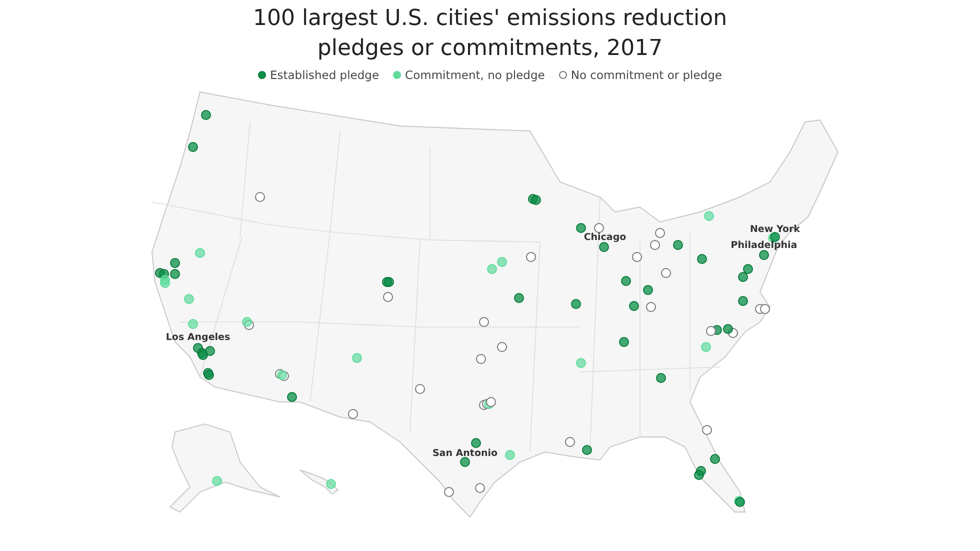  I want to click on legend-label: No commitment or pledge, so click(646, 75).